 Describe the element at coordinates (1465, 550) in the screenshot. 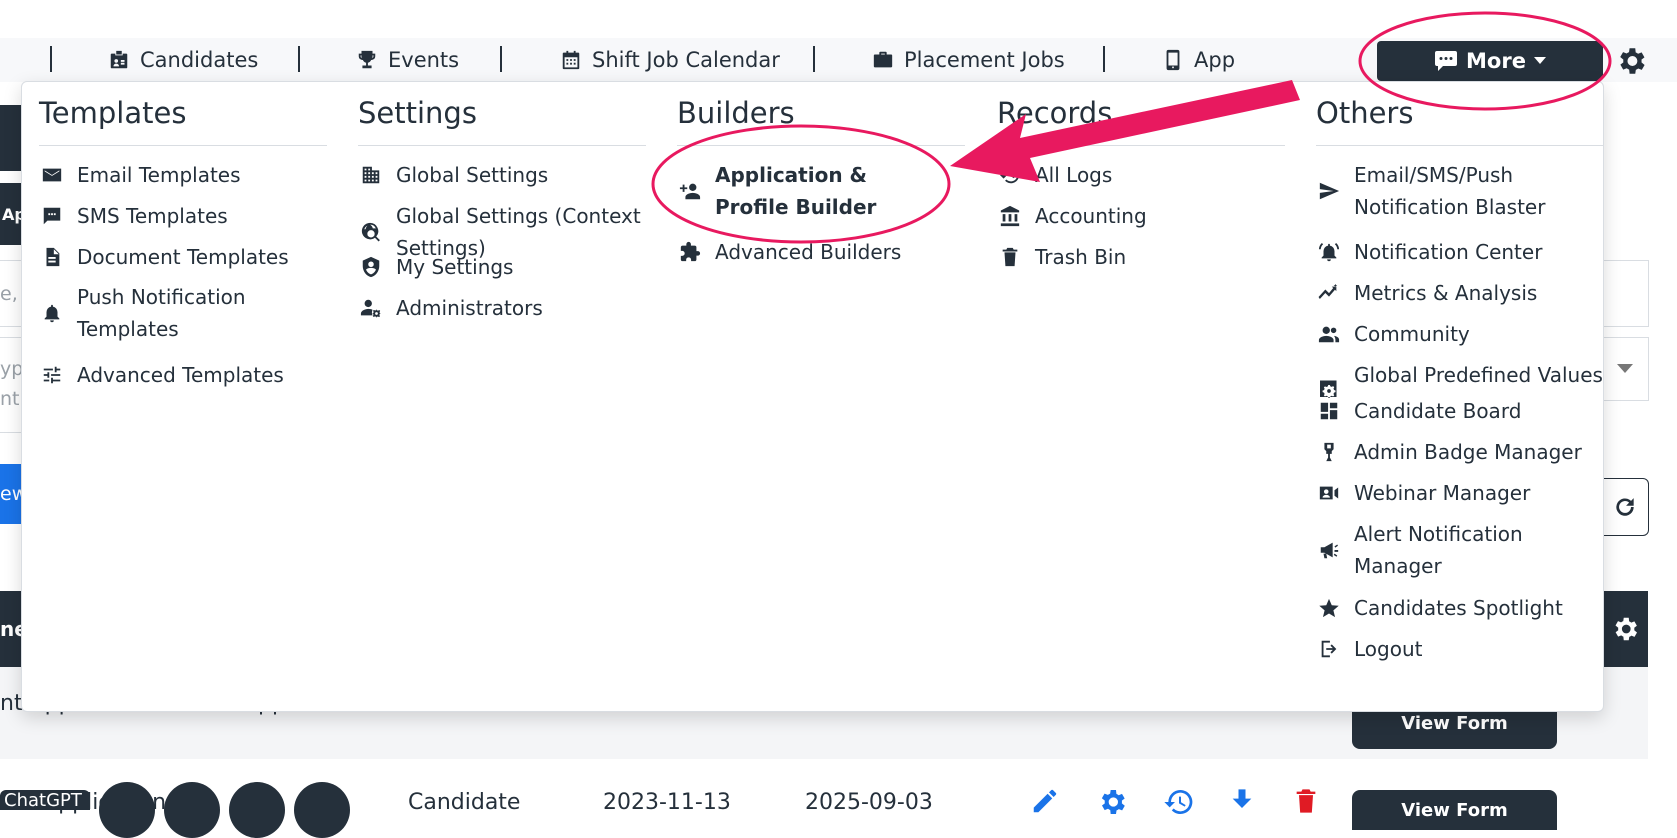

I see `menu-item-alert-notification-manager: Alert Notification Manager` at that location.